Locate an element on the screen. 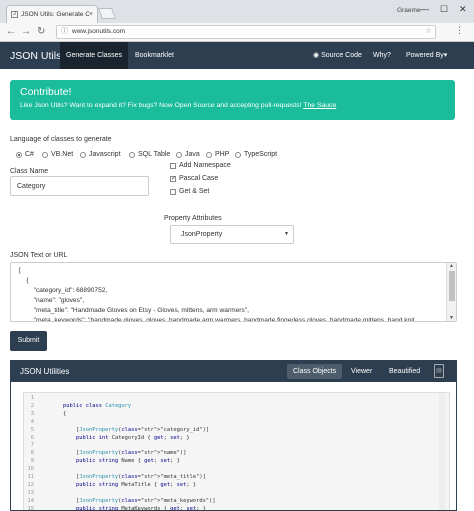 Image resolution: width=474 pixels, height=511 pixels. radio-php: PHP is located at coordinates (217, 154).